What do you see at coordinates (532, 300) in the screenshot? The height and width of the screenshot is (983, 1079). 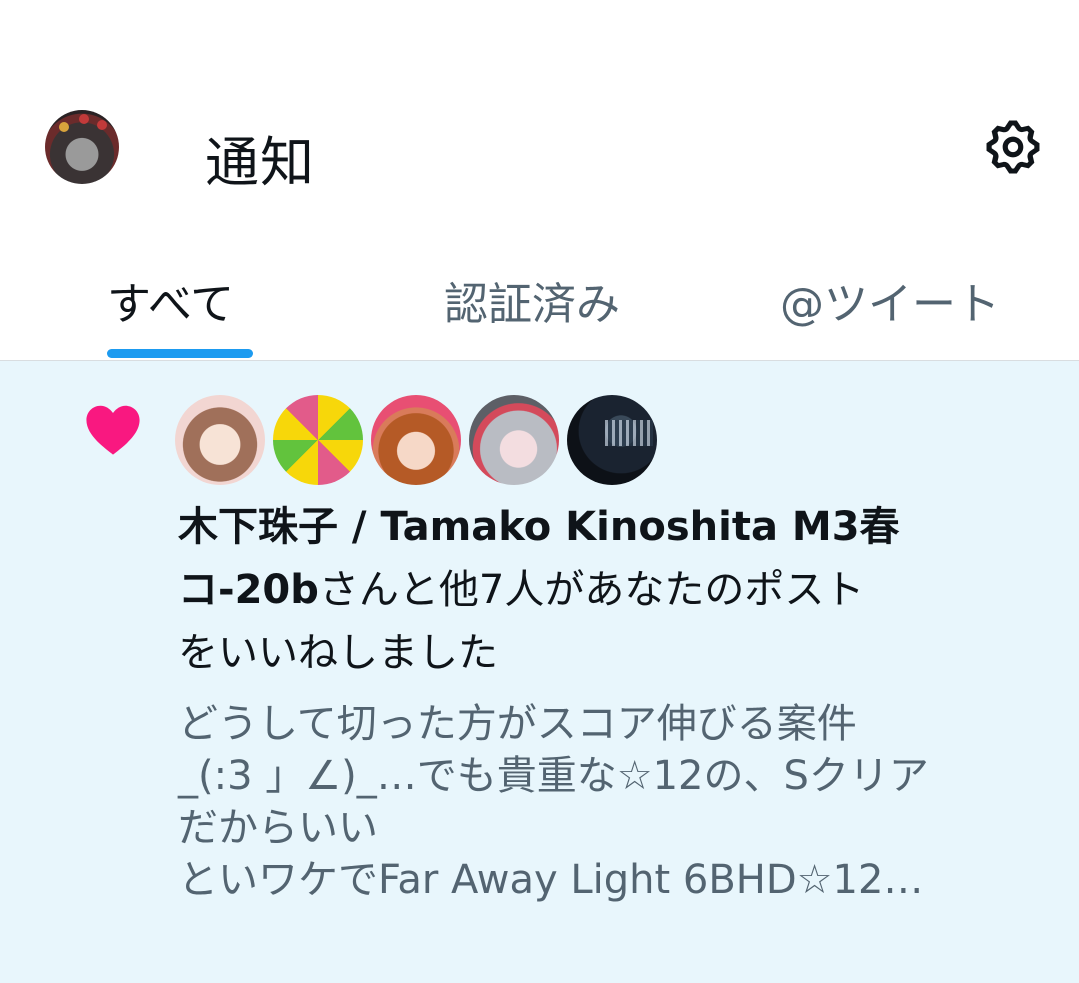 I see `tab-verified: 認証済み` at bounding box center [532, 300].